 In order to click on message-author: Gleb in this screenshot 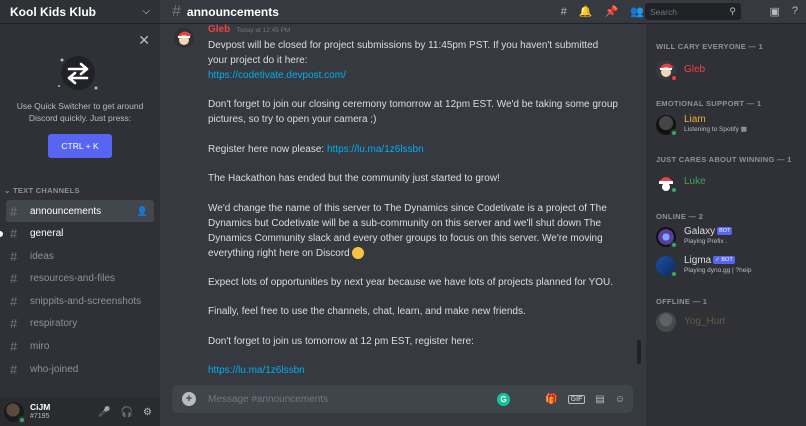, I will do `click(219, 29)`.